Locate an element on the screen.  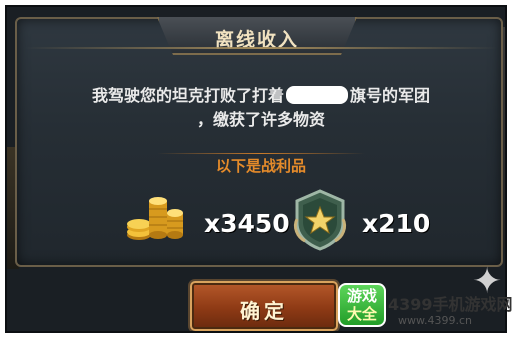
message-line-1-start: 我驾驶您的坦克打败了打着 is located at coordinates (187, 95).